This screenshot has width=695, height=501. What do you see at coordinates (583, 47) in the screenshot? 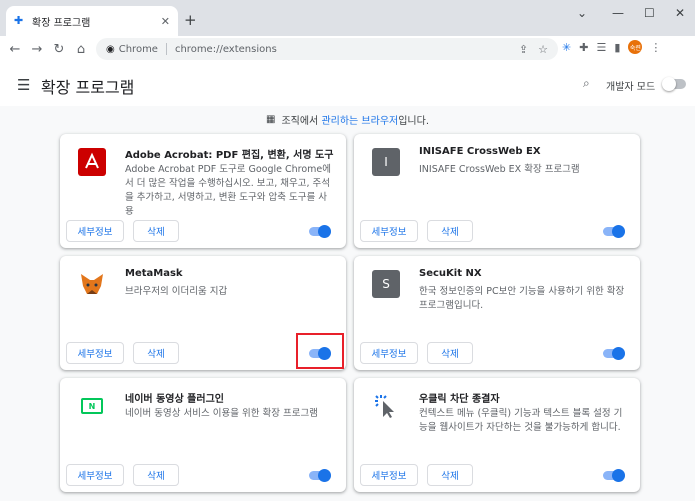
I see `extensions-puzzle-icon: ✚` at bounding box center [583, 47].